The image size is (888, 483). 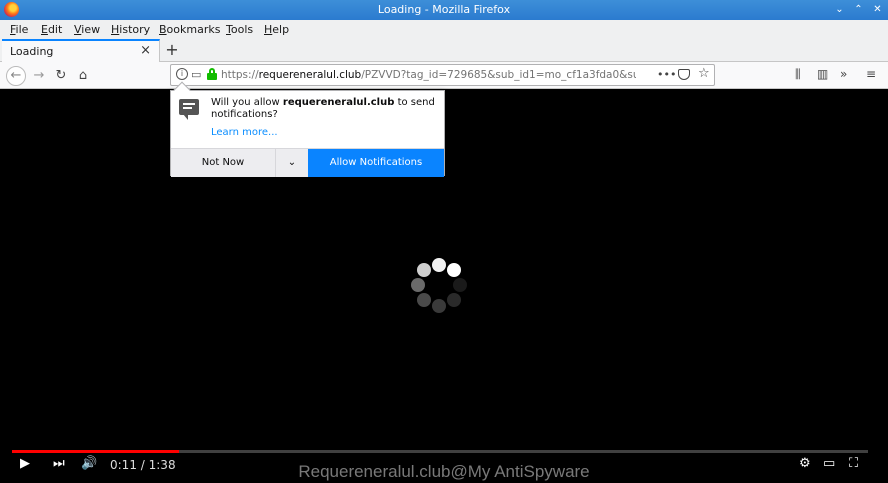 What do you see at coordinates (83, 76) in the screenshot?
I see `home-icon: ⌂` at bounding box center [83, 76].